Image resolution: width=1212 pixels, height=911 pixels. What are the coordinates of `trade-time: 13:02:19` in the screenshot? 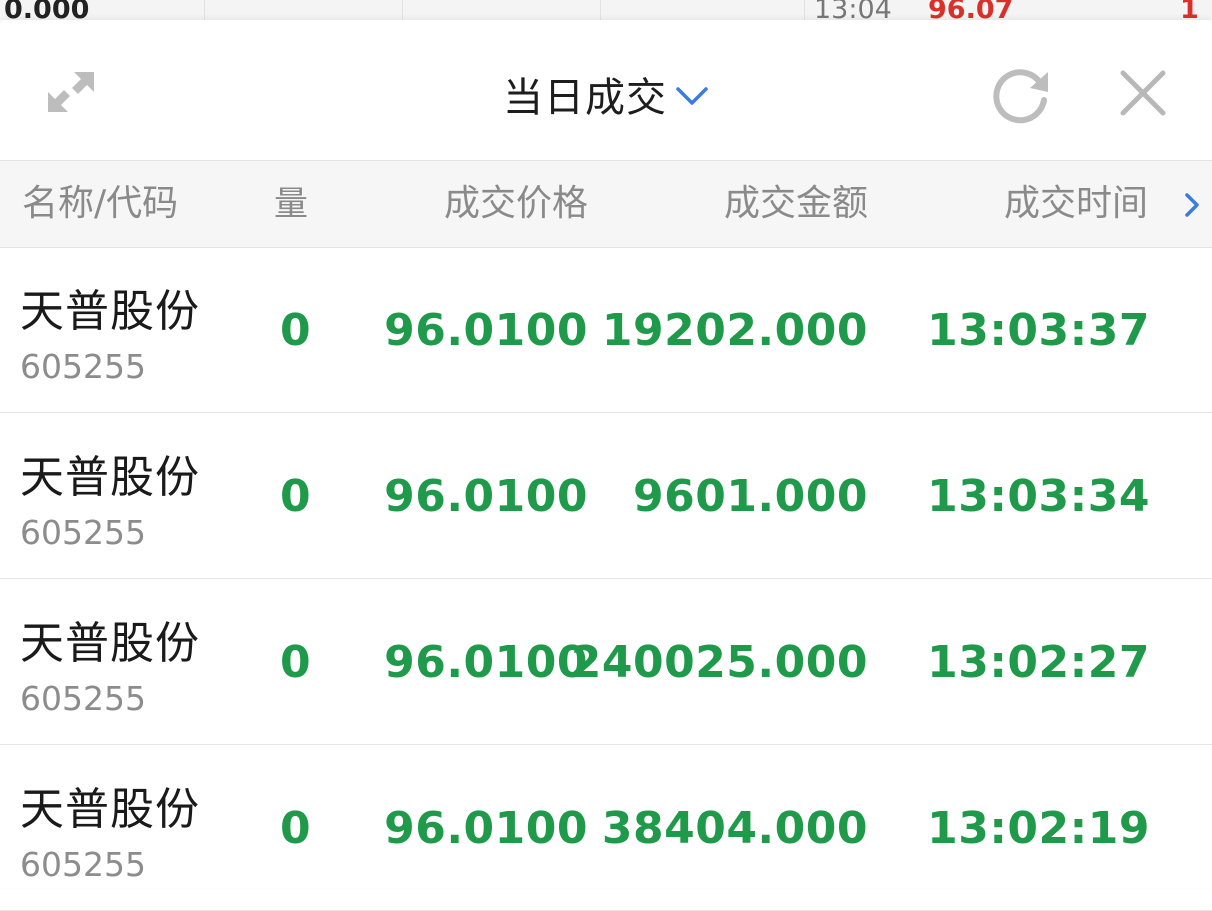 It's located at (1038, 828).